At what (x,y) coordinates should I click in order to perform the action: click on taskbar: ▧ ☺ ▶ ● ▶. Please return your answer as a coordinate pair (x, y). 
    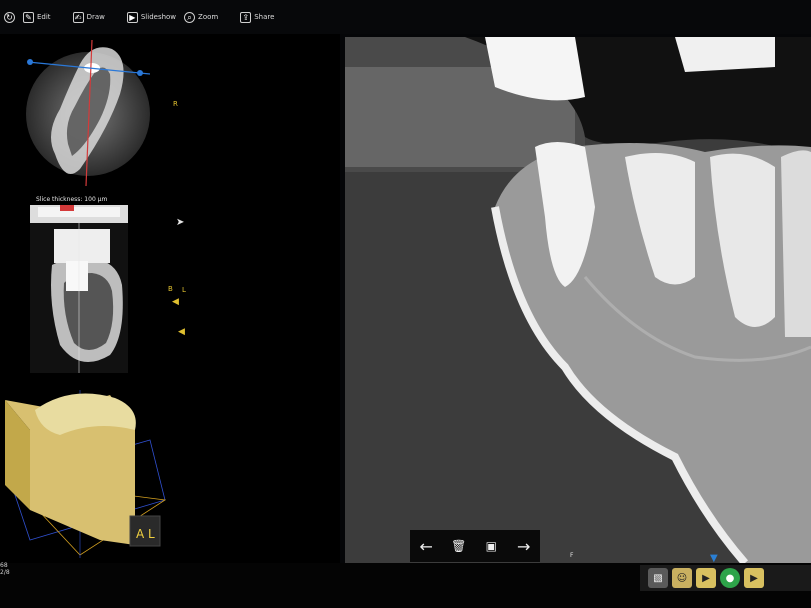
    Looking at the image, I should click on (725, 578).